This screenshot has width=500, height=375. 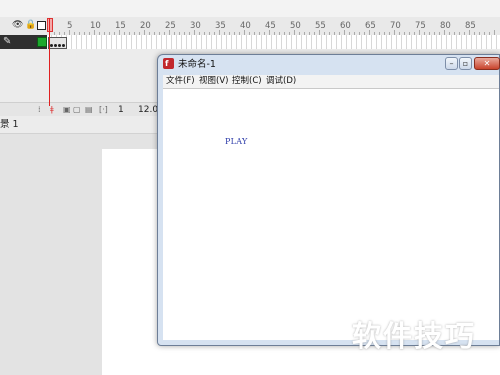 What do you see at coordinates (445, 26) in the screenshot?
I see `ruler-label: 80` at bounding box center [445, 26].